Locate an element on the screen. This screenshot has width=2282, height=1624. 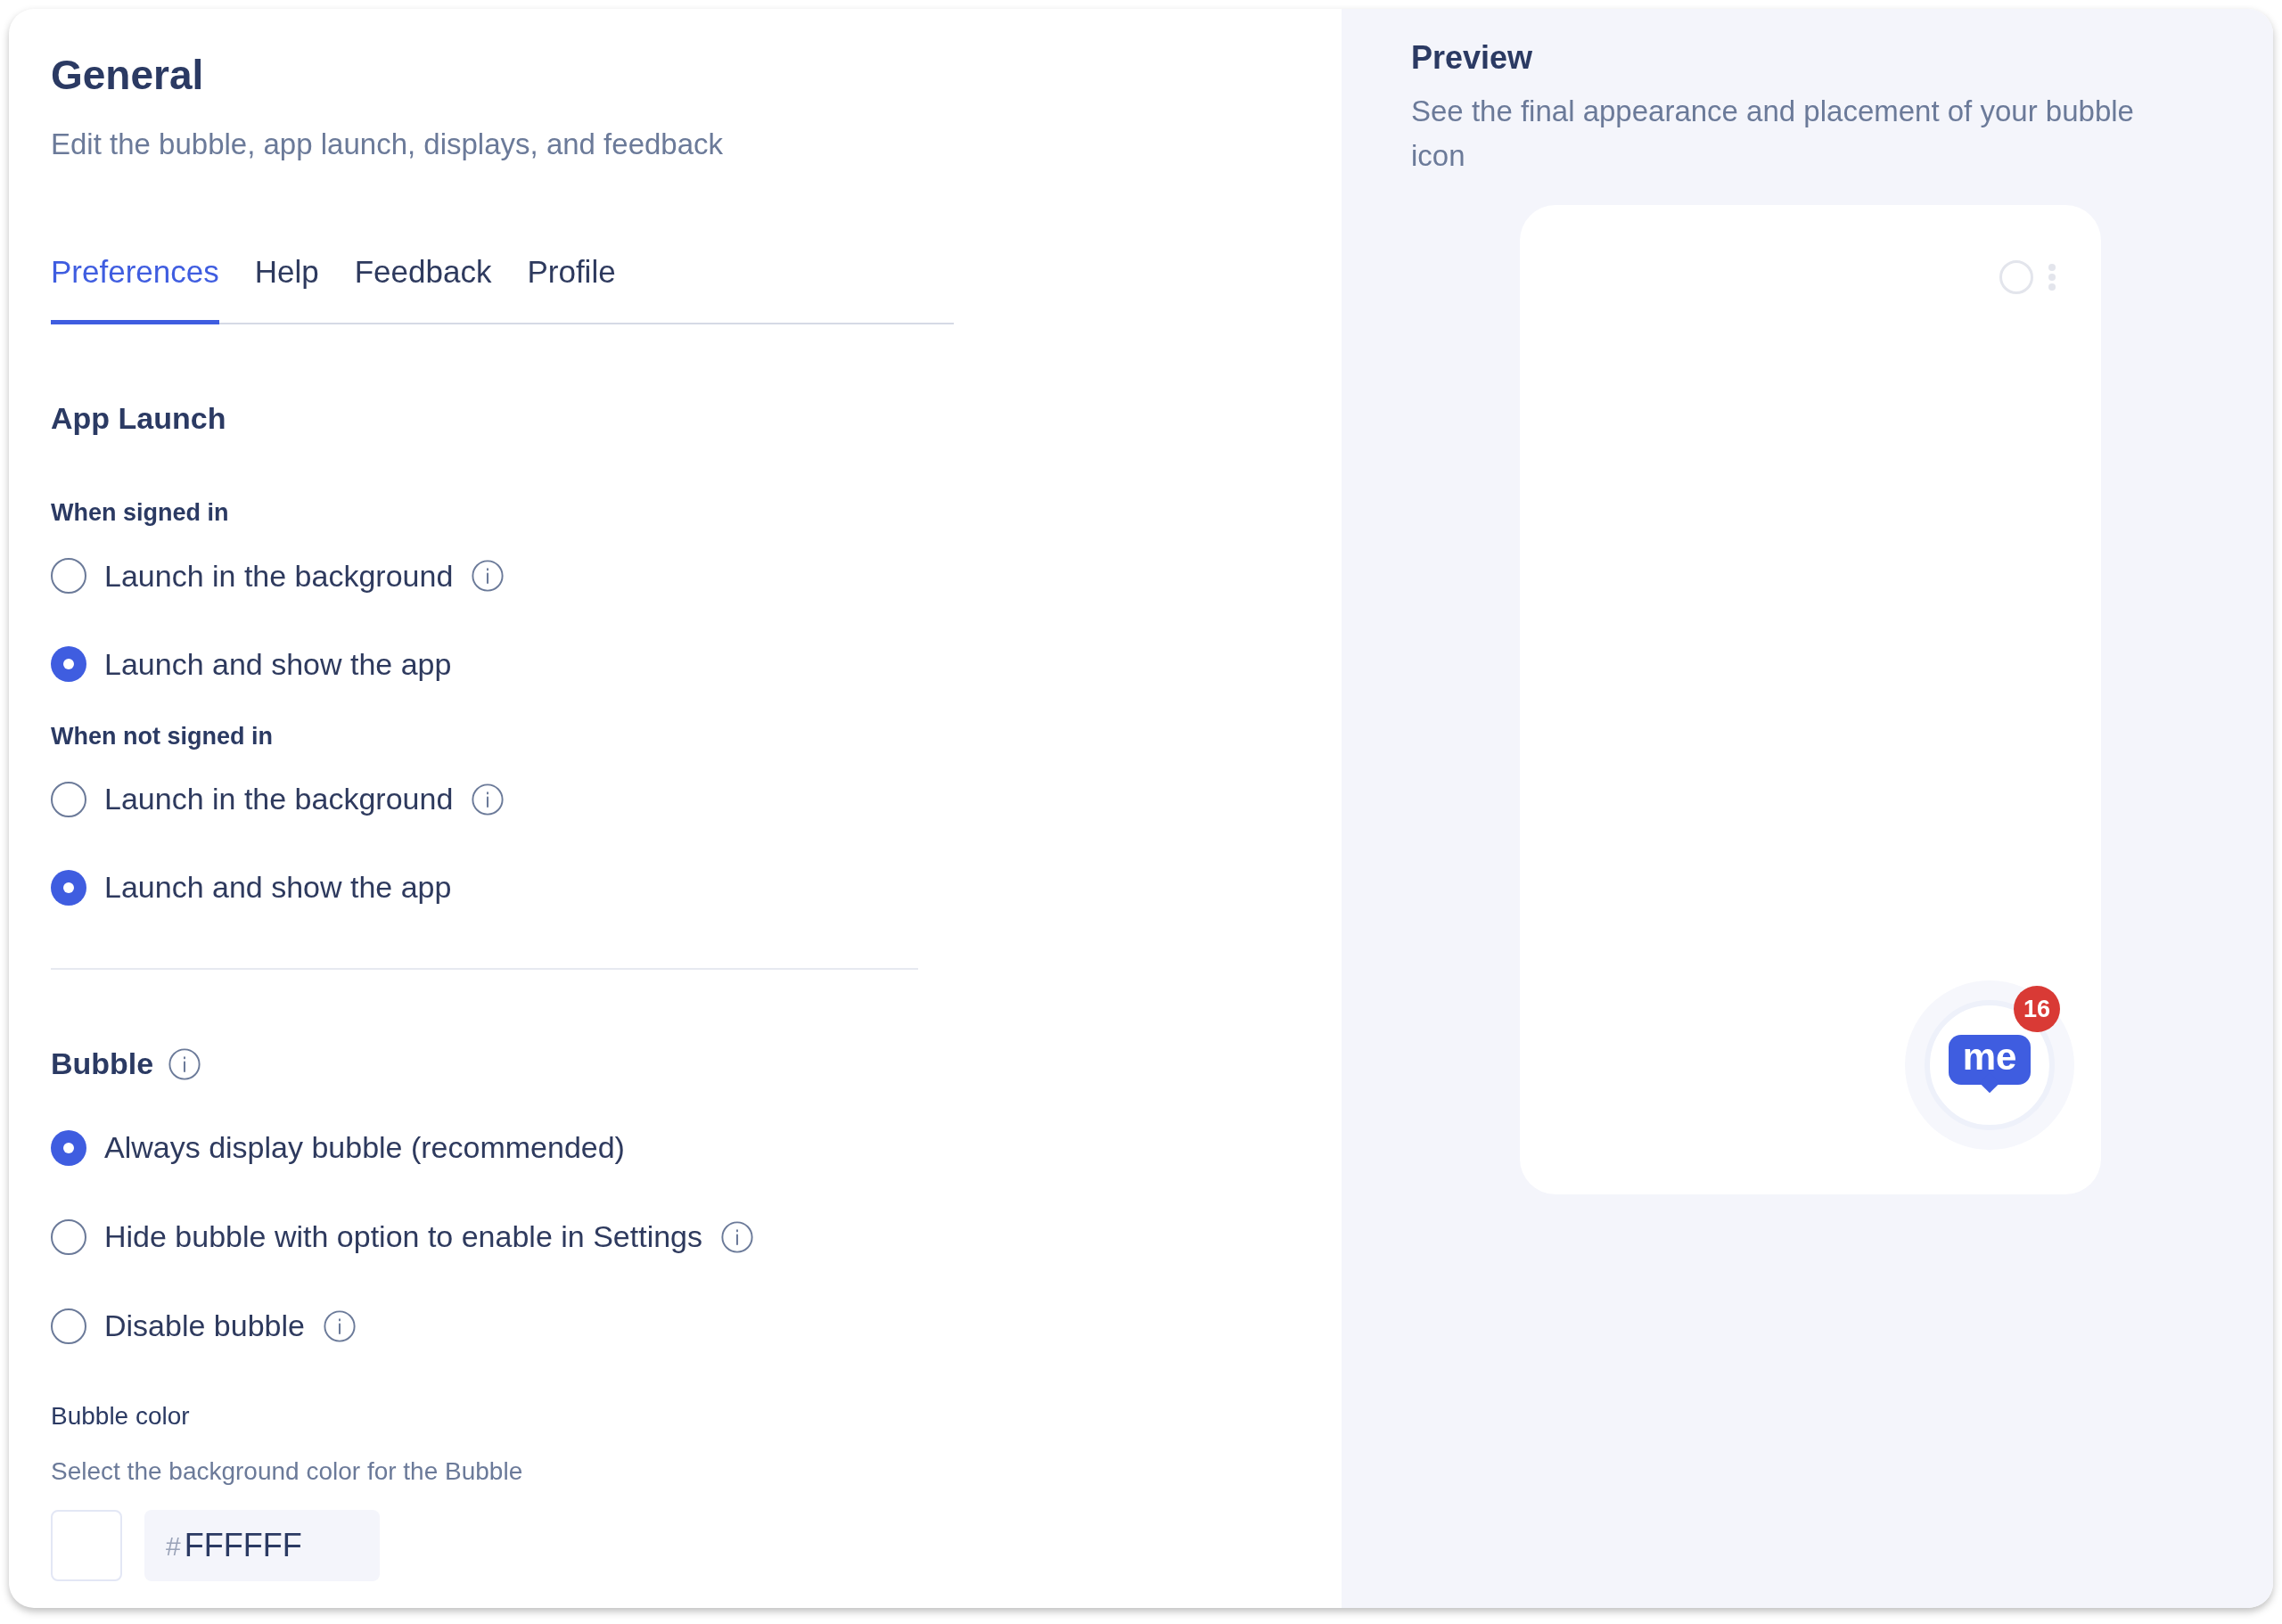
group-label: When signed in is located at coordinates (140, 513).